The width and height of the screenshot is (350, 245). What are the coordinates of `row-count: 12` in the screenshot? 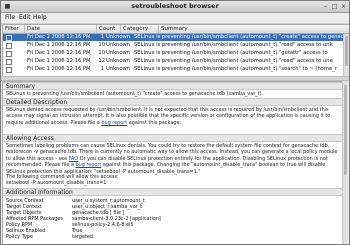 It's located at (101, 61).